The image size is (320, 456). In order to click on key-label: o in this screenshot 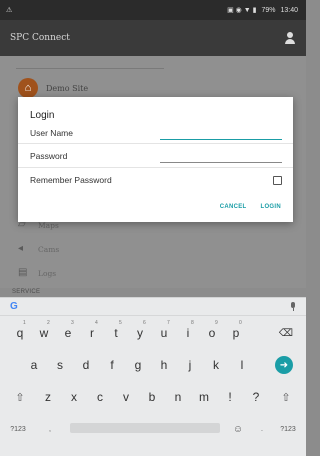, I will do `click(212, 333)`.